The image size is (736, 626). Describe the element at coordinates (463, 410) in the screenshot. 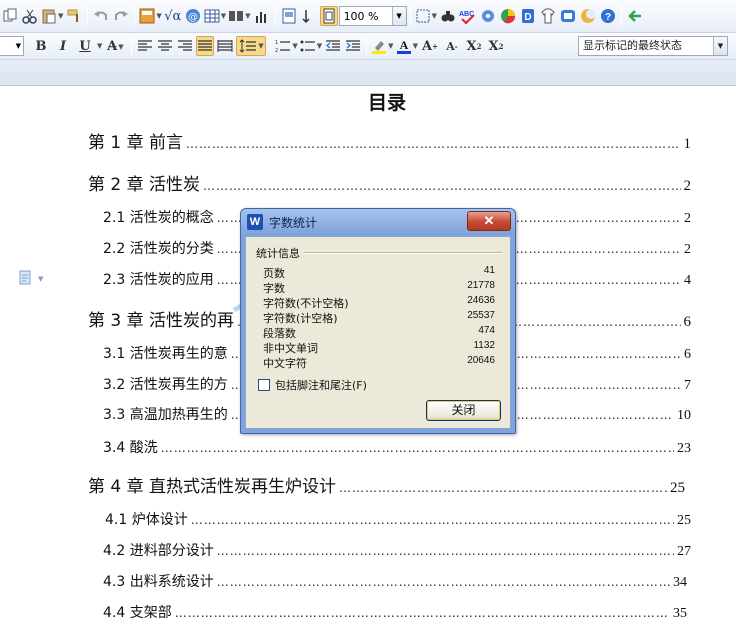

I see `close-button: 关闭` at that location.